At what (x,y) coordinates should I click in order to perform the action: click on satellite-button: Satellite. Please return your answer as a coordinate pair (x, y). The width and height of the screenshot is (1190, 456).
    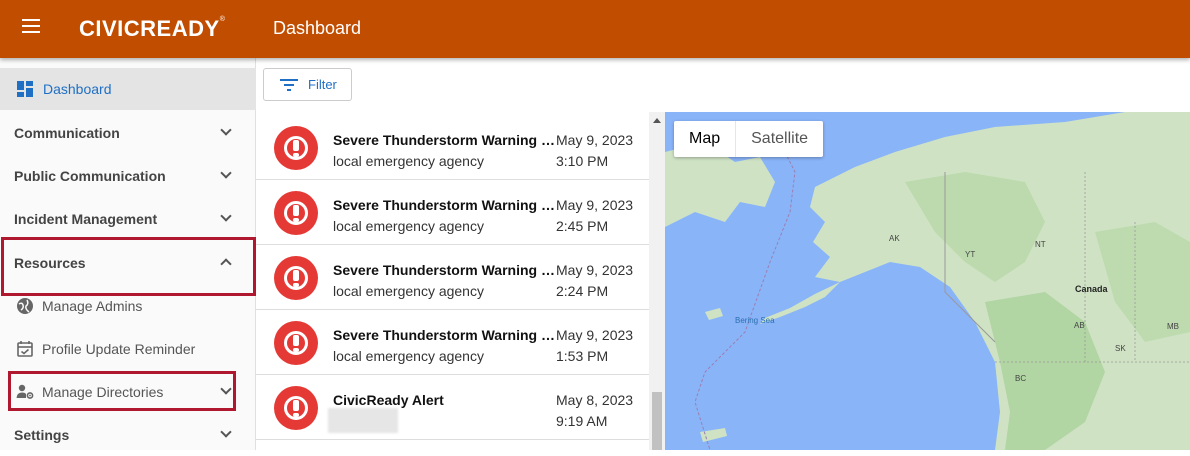
    Looking at the image, I should click on (779, 139).